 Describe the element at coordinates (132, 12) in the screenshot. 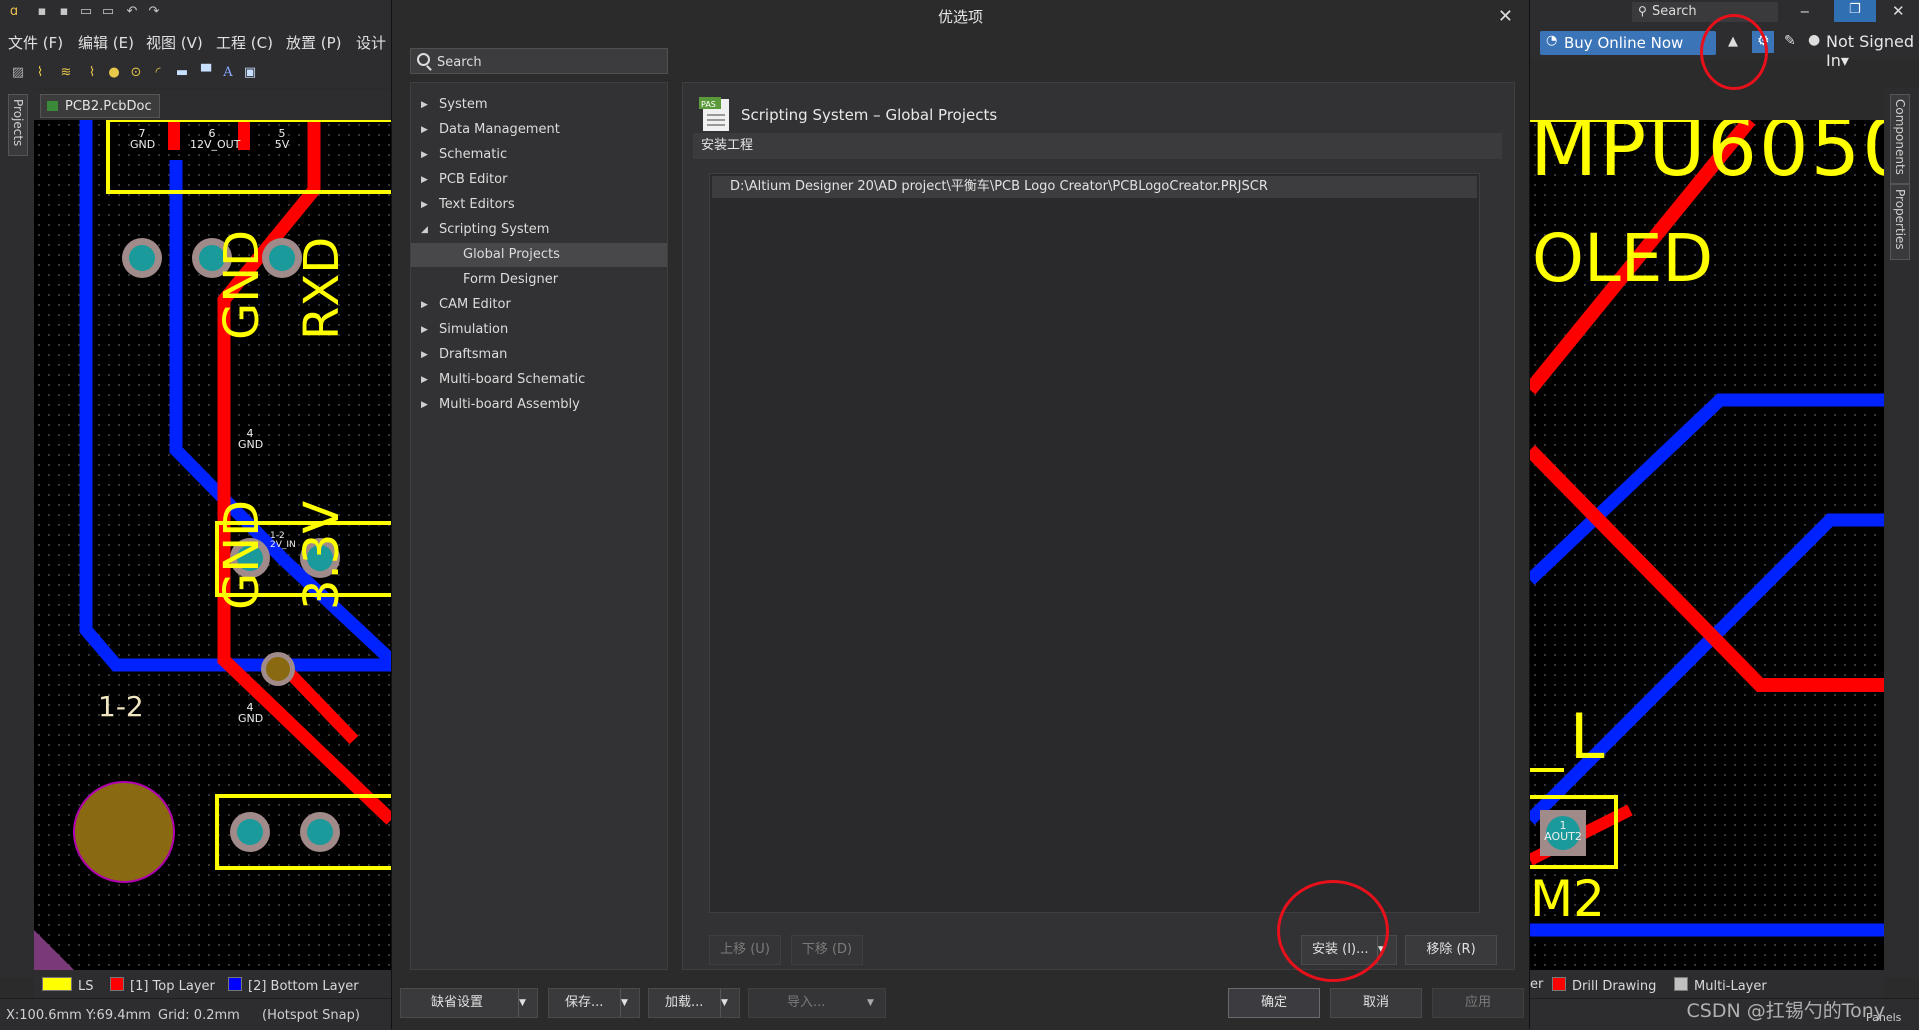

I see `undo-icon: ↶` at that location.